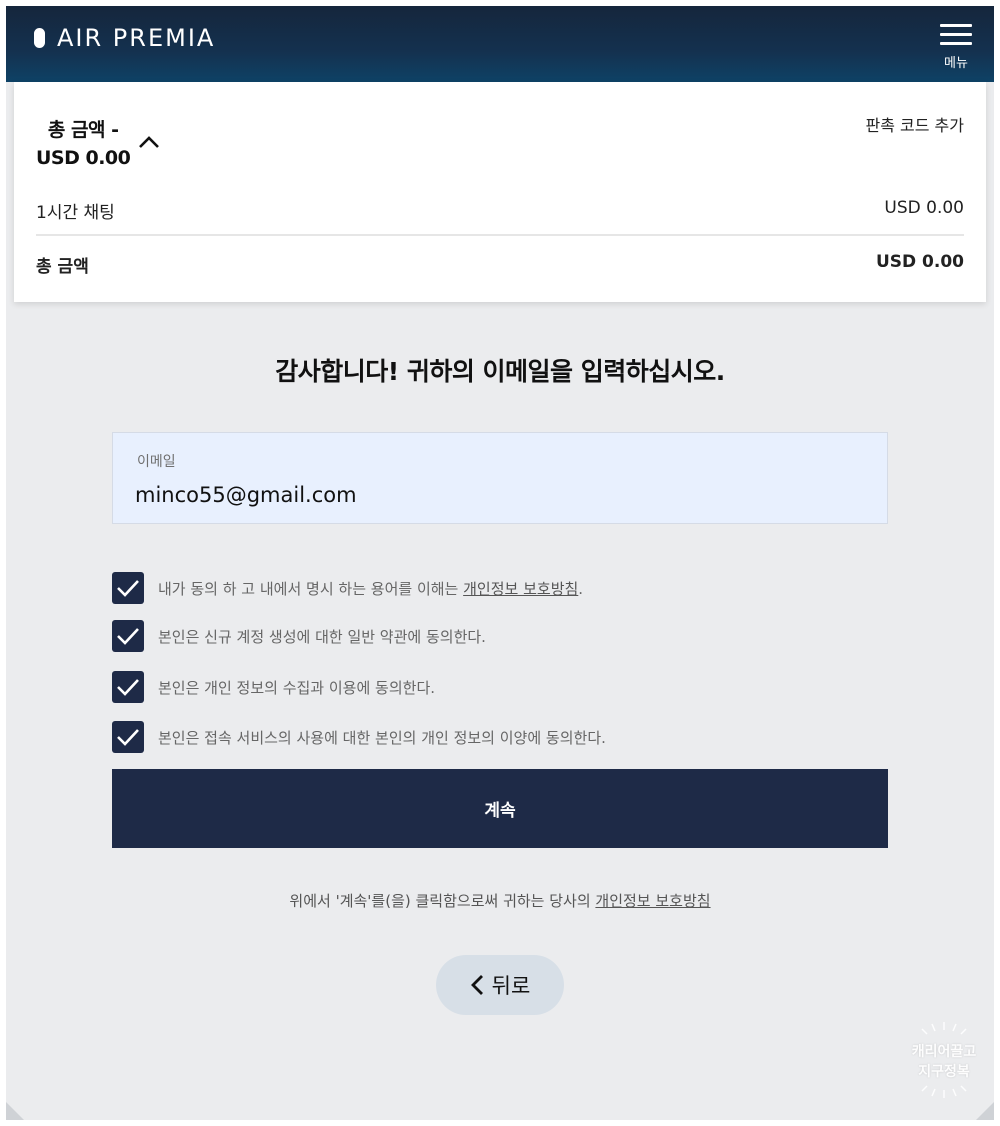 The height and width of the screenshot is (1126, 1000). I want to click on menu-button: 메뉴, so click(956, 49).